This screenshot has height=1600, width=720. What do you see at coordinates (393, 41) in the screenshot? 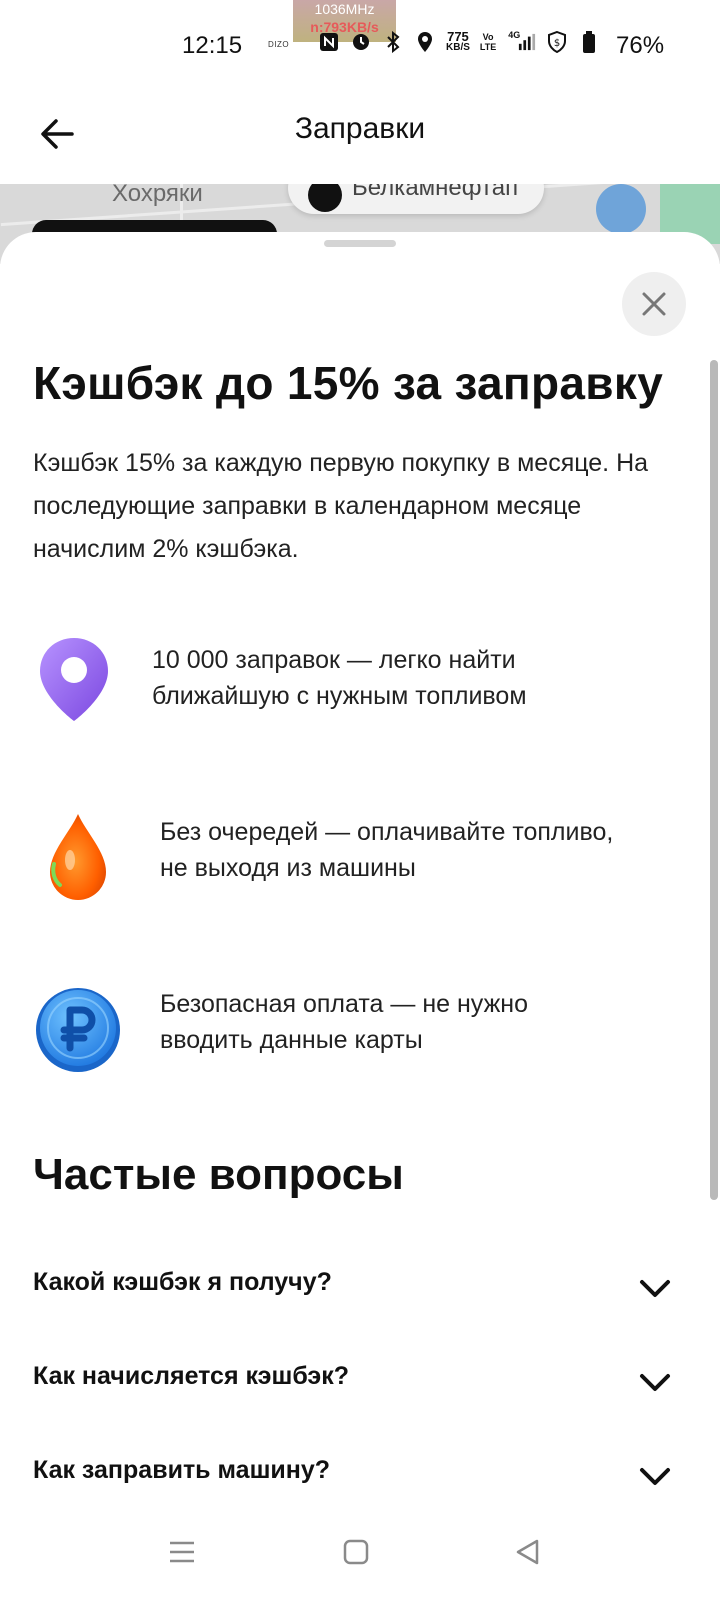
I see `bluetooth-icon` at bounding box center [393, 41].